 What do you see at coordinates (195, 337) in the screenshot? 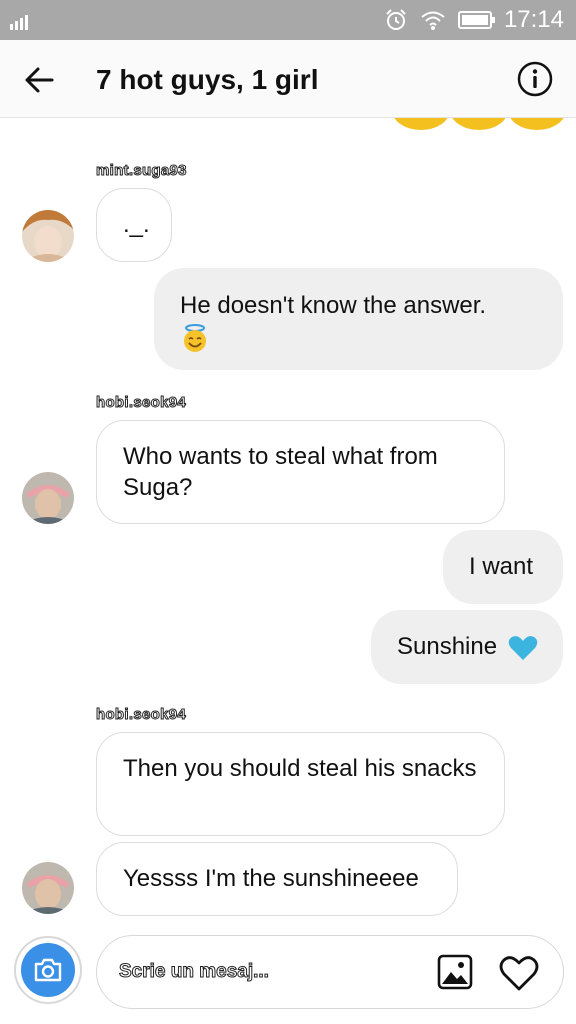
I see `smiling-face-with-halo-icon` at bounding box center [195, 337].